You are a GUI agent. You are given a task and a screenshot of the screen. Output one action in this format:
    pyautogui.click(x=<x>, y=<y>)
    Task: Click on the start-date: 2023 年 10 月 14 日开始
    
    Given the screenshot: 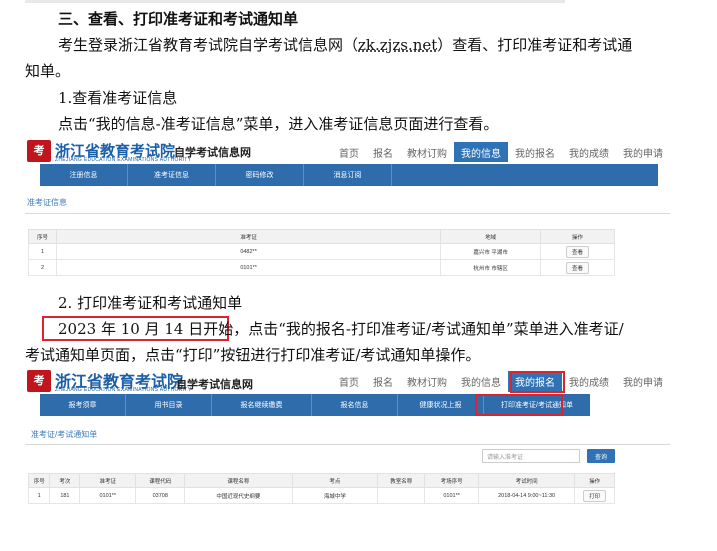 What is the action you would take?
    pyautogui.click(x=146, y=329)
    